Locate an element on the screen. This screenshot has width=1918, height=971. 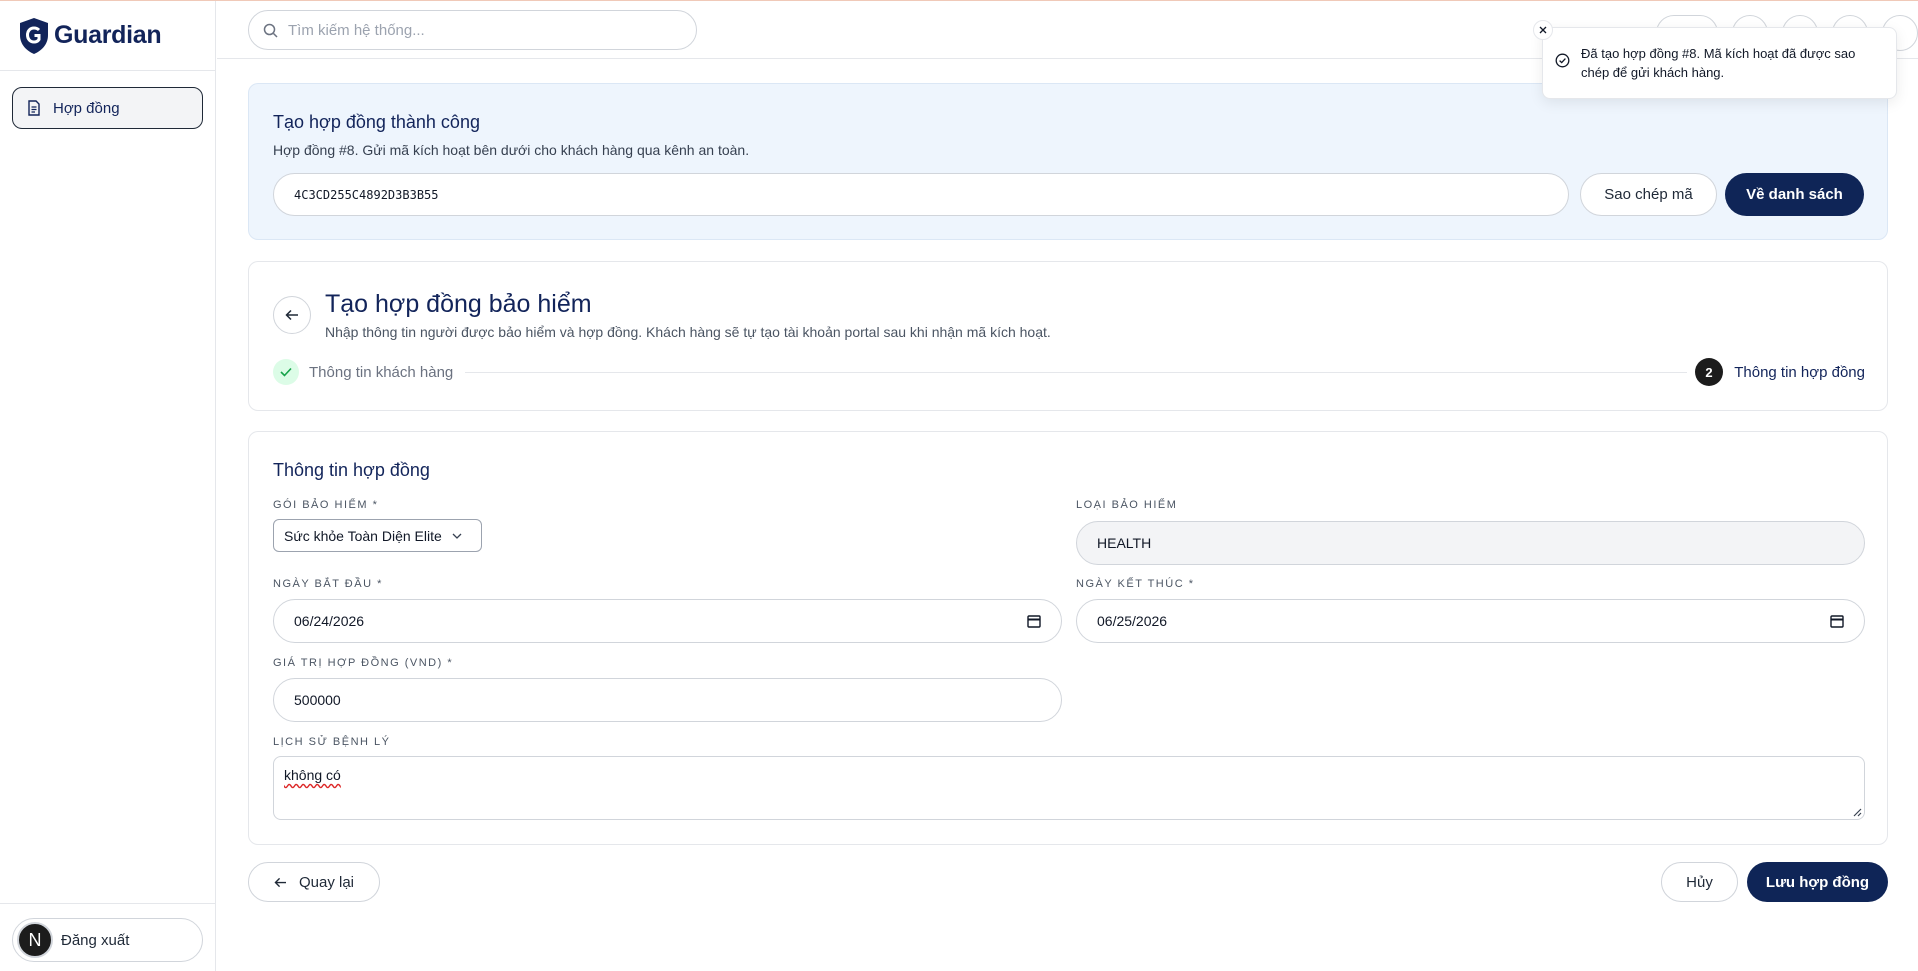
package-value: Sức khỏe Toàn Diện Elite is located at coordinates (363, 535).